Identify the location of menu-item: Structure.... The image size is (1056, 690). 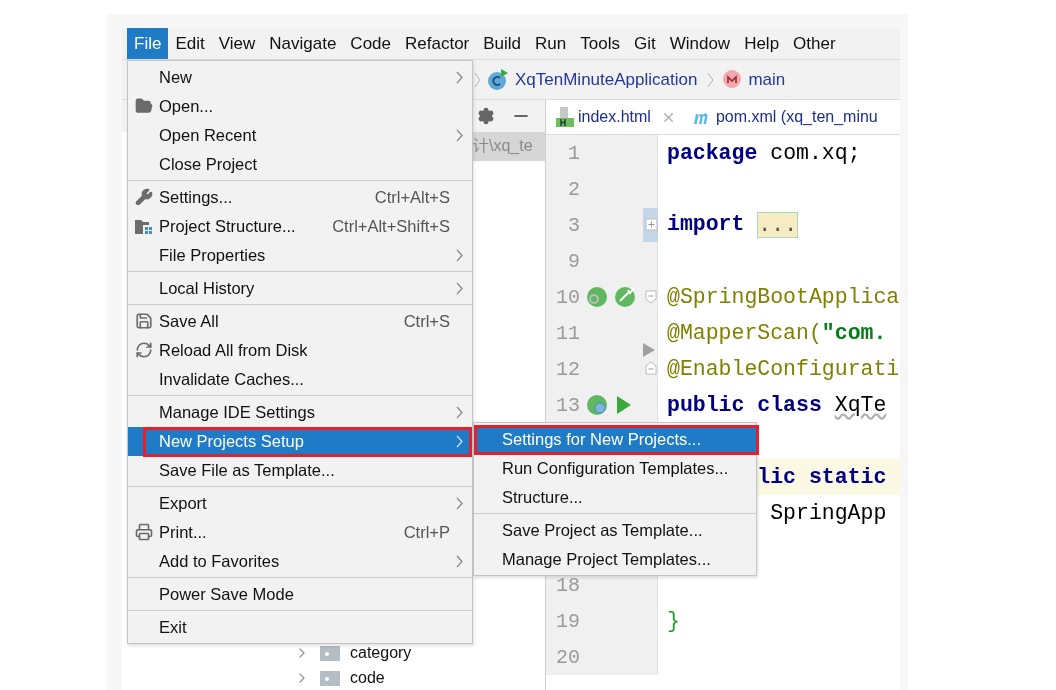
(615, 497).